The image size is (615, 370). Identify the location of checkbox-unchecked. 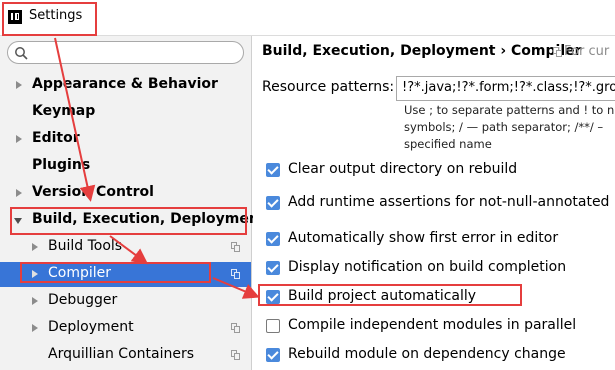
(273, 326).